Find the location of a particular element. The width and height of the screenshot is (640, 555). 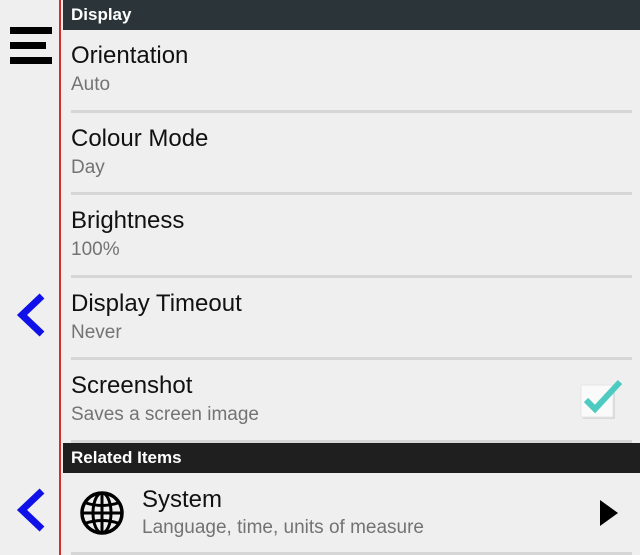

back-button-upper is located at coordinates (30, 315).